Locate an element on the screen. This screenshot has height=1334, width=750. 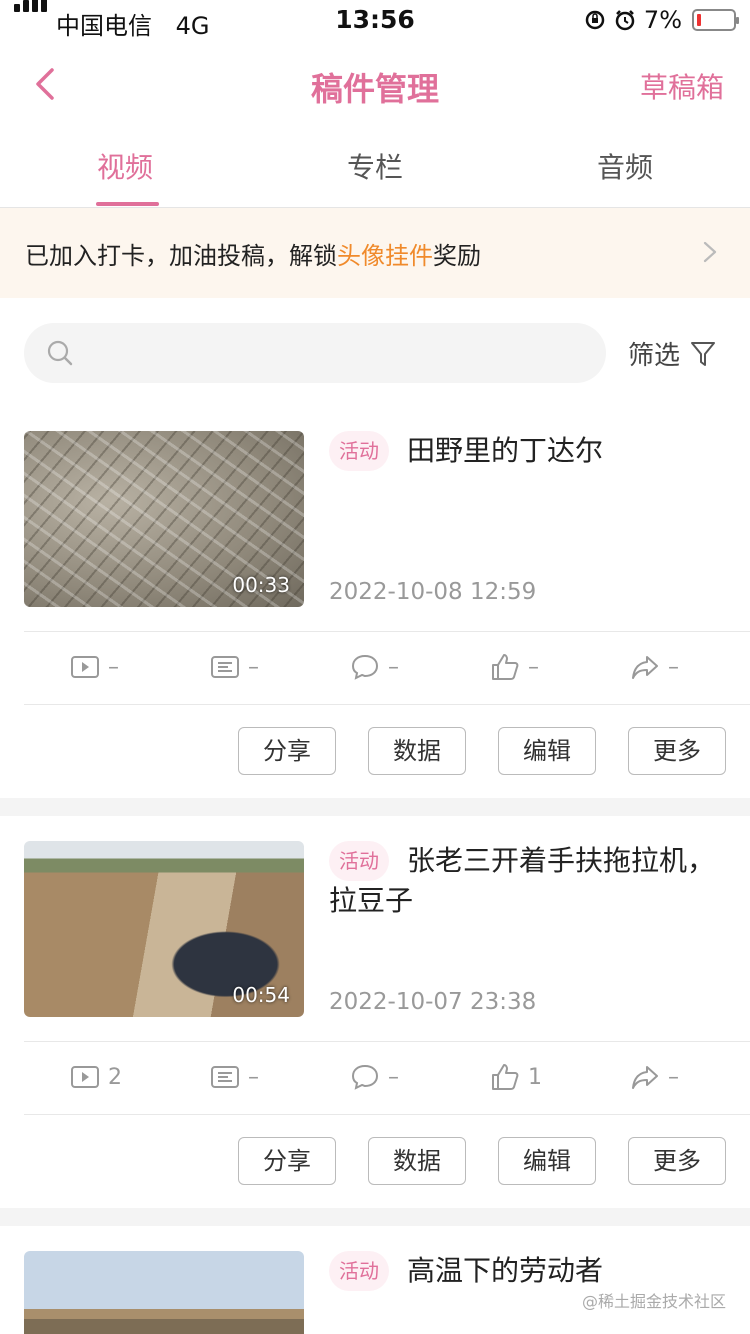
search-box is located at coordinates (315, 353).